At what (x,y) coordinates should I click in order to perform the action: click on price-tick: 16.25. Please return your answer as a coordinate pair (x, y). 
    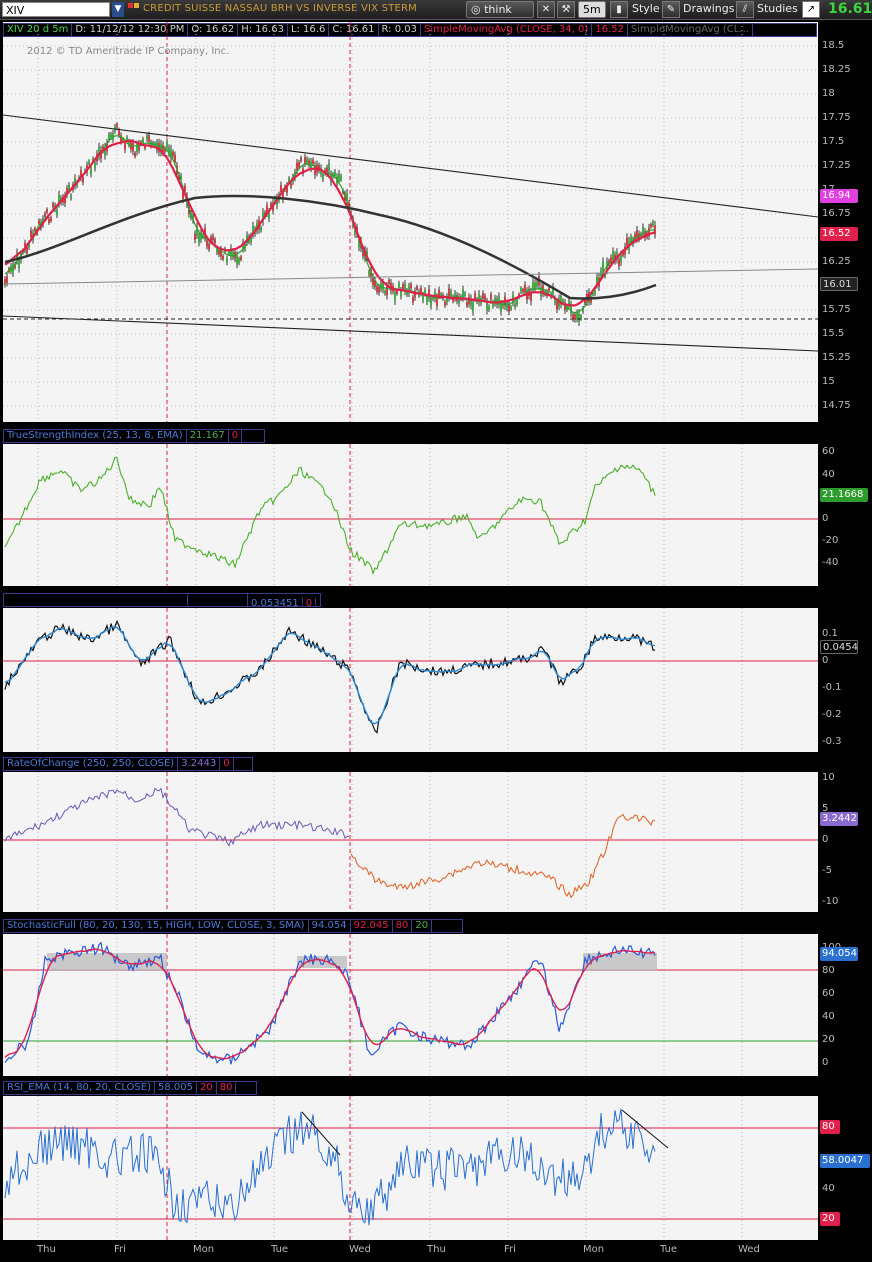
    Looking at the image, I should click on (836, 261).